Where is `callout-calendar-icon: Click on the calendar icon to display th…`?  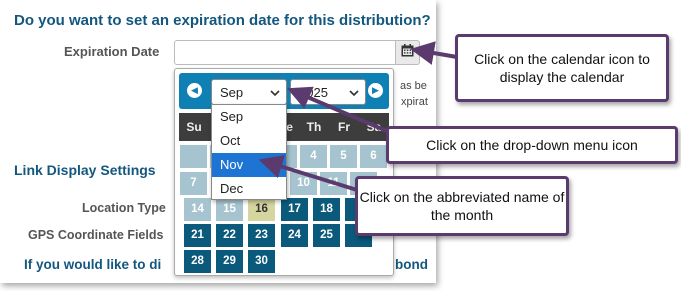 callout-calendar-icon: Click on the calendar icon to display th… is located at coordinates (562, 68).